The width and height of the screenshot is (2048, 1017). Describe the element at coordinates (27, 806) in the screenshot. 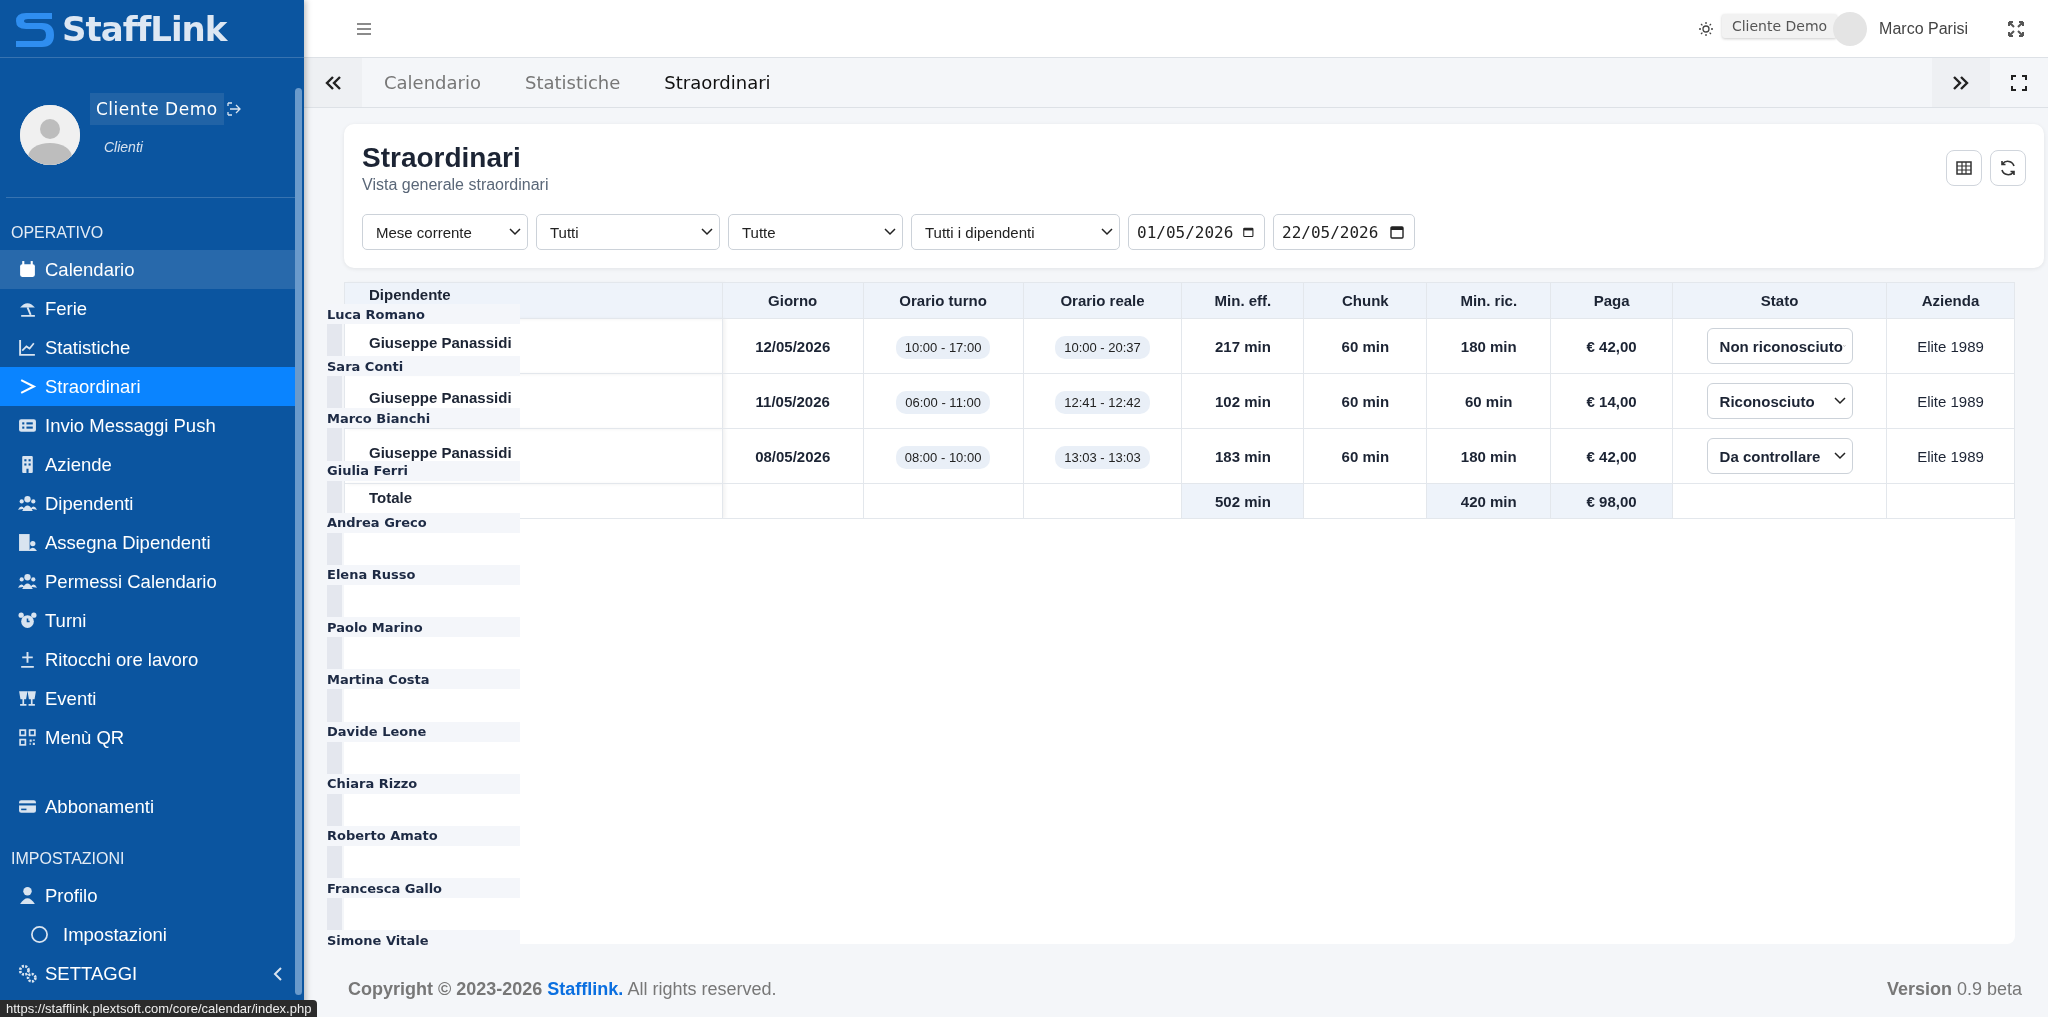

I see `credit-card-icon` at that location.